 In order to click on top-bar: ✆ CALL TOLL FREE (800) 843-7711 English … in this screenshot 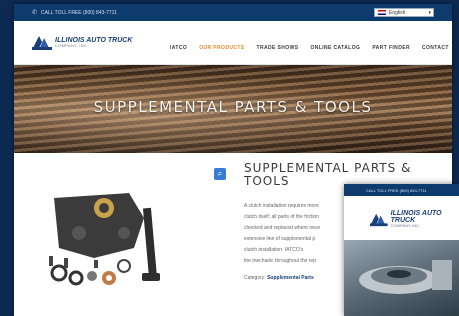, I will do `click(233, 12)`.